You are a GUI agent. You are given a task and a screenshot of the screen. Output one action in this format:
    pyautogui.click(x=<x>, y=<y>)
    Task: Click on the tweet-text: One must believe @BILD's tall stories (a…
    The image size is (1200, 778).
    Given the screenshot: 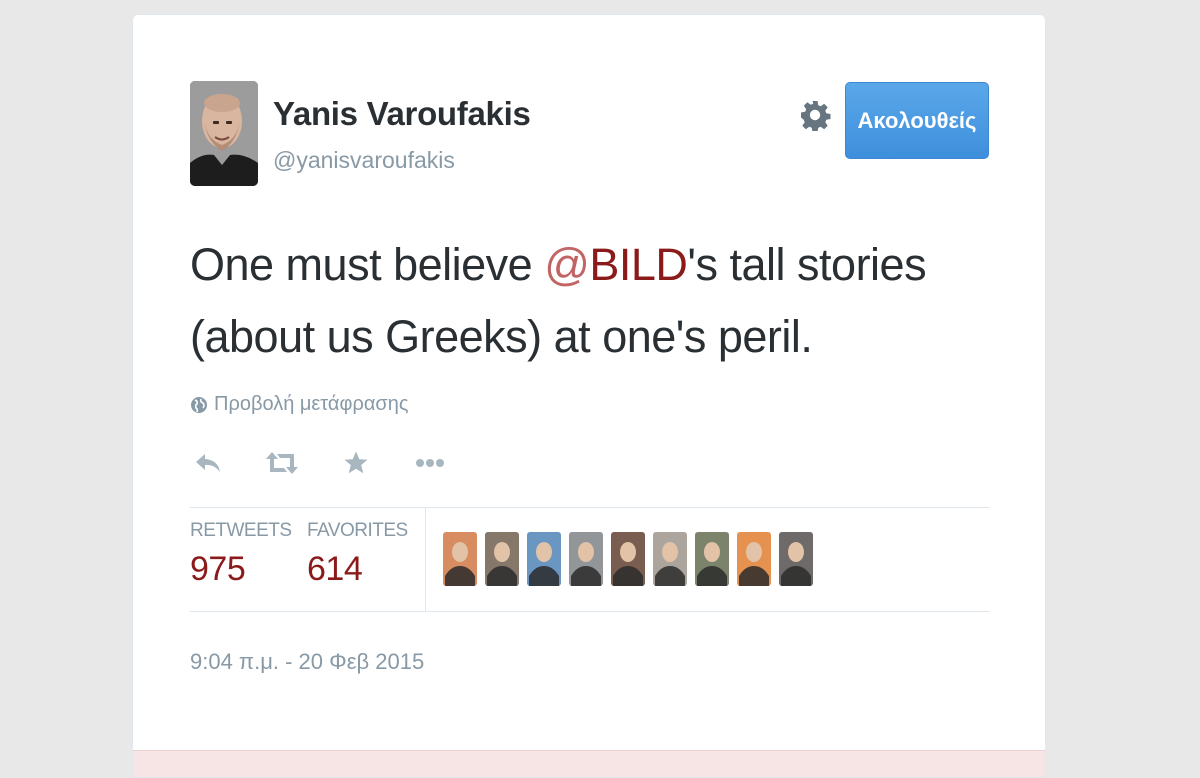 What is the action you would take?
    pyautogui.click(x=570, y=301)
    